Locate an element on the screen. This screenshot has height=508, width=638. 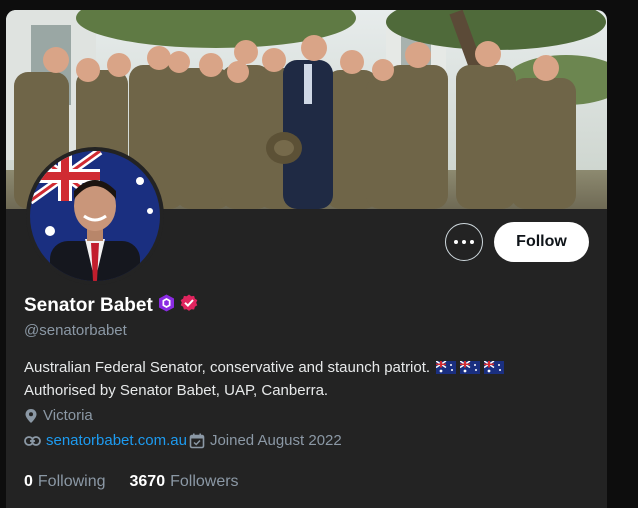
profile-meta-row: senatorbabet.com.au Joined August 2022 is located at coordinates (183, 440).